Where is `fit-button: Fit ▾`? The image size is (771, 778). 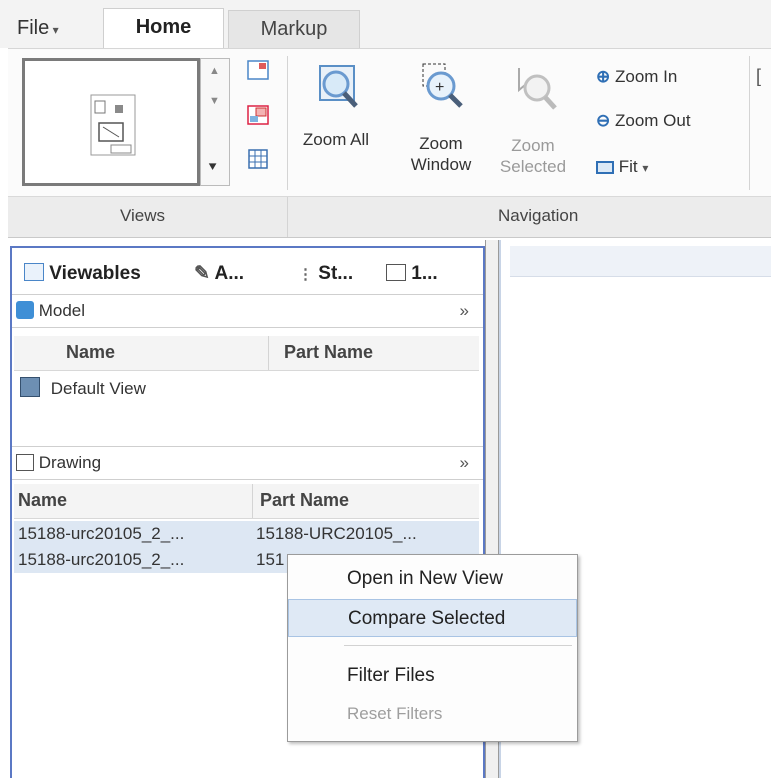
fit-button: Fit ▾ is located at coordinates (622, 167).